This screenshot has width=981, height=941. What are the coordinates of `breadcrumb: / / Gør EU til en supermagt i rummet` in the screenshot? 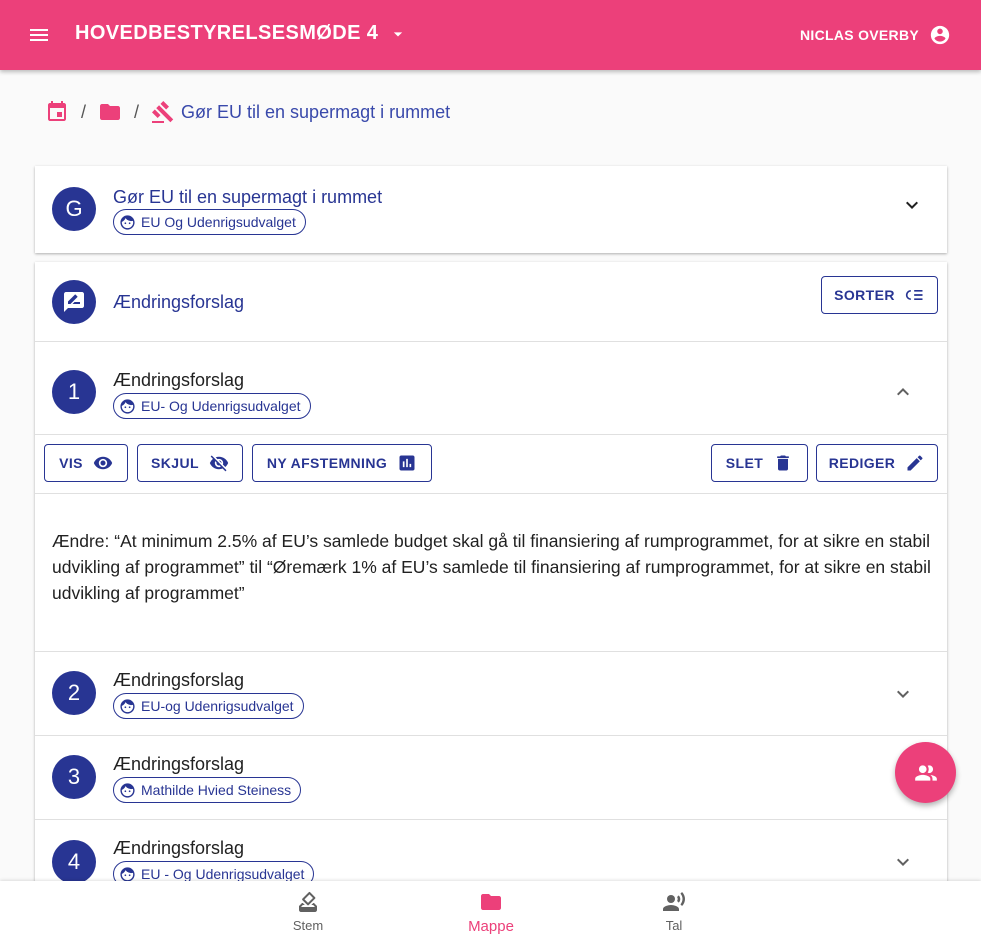 It's located at (247, 112).